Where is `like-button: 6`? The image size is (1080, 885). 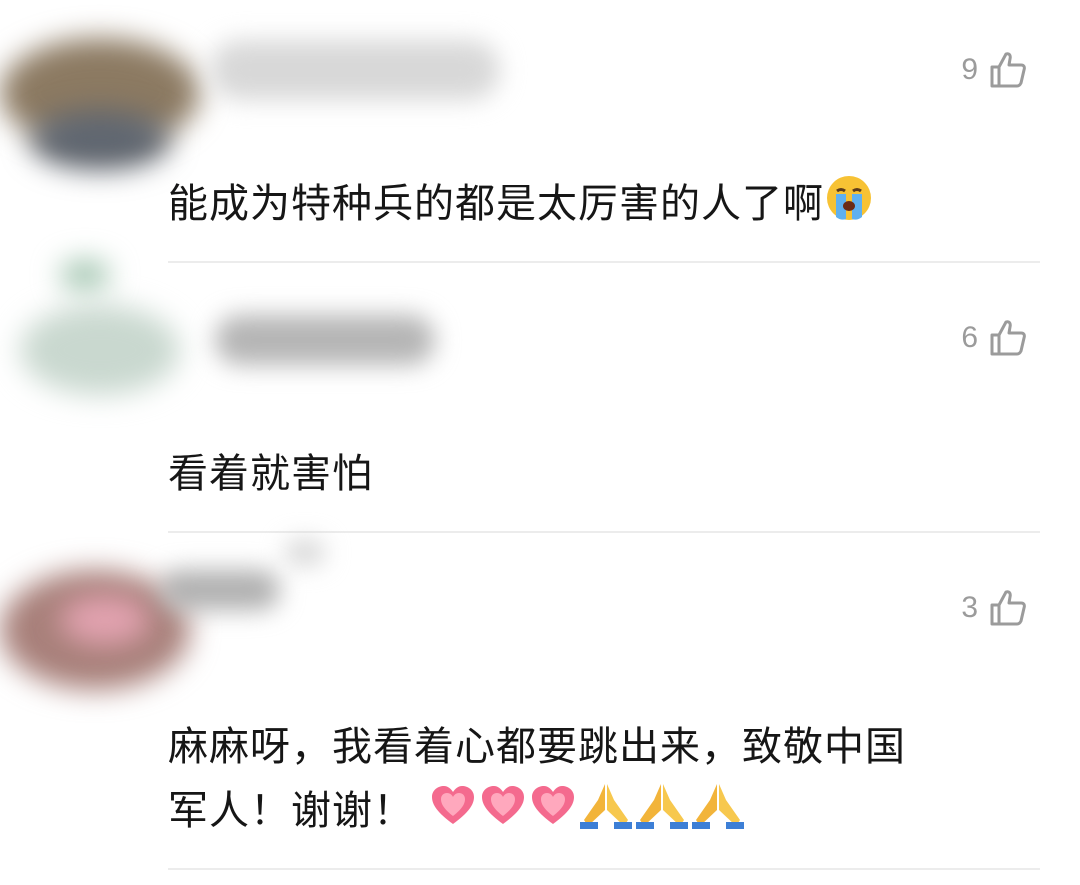
like-button: 6 is located at coordinates (994, 338).